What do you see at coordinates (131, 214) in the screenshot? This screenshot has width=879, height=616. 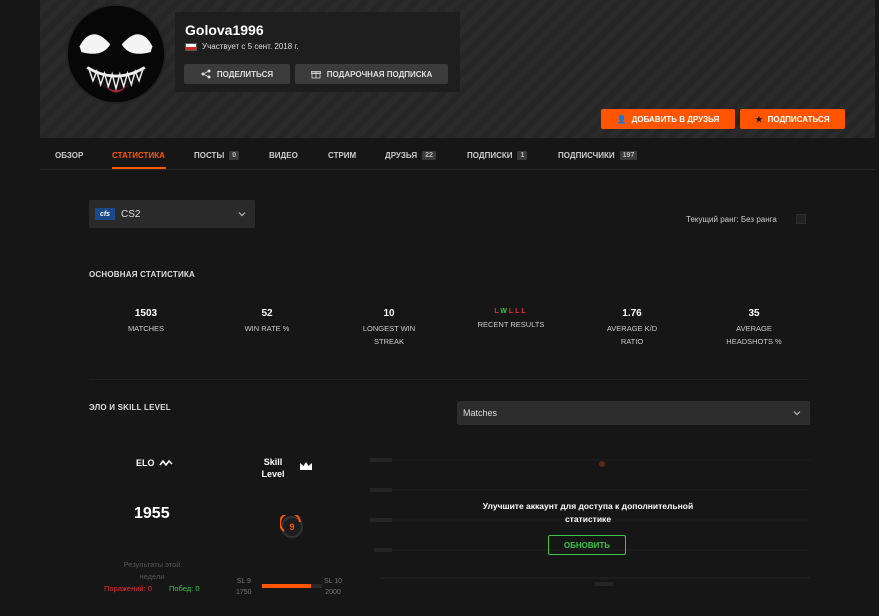 I see `game-name: CS2` at bounding box center [131, 214].